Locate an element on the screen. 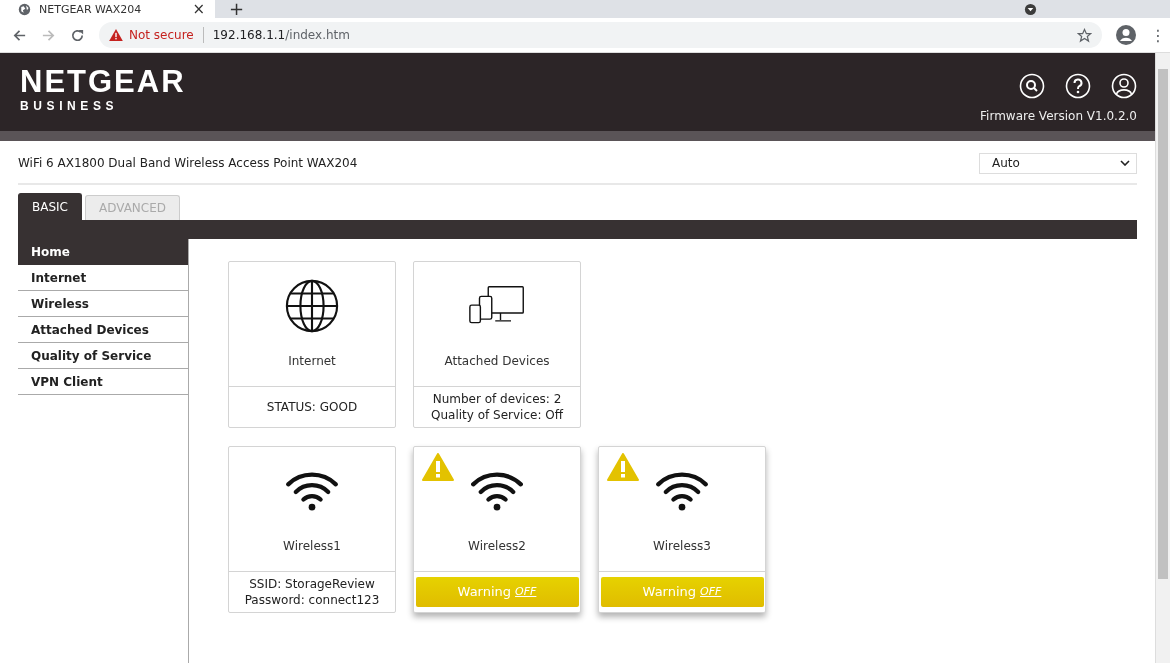  status-text: Number of devices: 2 is located at coordinates (497, 399).